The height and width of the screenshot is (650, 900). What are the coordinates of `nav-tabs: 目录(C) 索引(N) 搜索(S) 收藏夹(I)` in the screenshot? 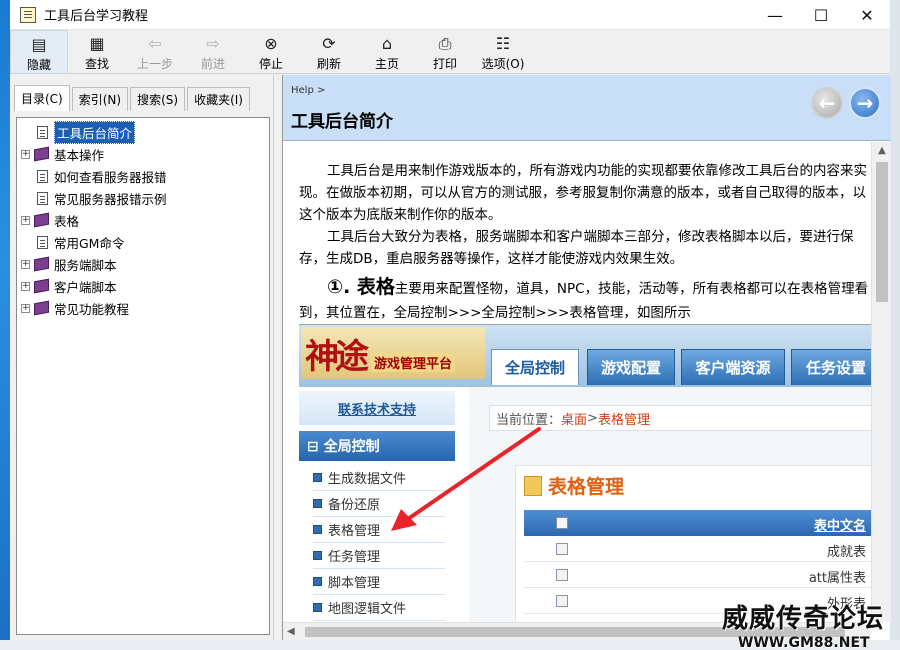 It's located at (133, 98).